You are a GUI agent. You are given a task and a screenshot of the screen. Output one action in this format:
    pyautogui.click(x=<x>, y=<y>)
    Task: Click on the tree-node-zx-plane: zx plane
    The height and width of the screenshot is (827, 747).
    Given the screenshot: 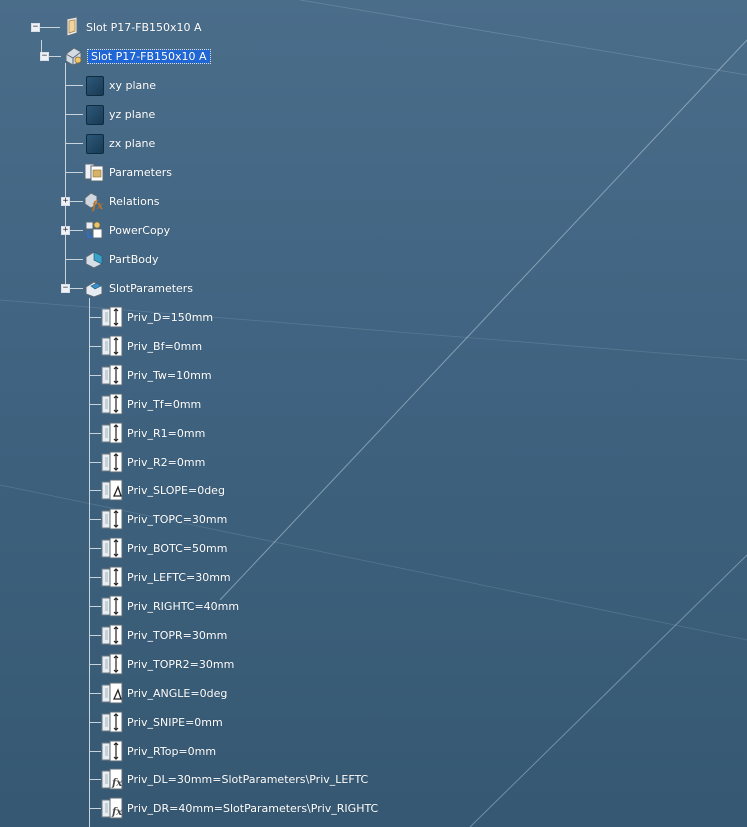 What is the action you would take?
    pyautogui.click(x=119, y=143)
    